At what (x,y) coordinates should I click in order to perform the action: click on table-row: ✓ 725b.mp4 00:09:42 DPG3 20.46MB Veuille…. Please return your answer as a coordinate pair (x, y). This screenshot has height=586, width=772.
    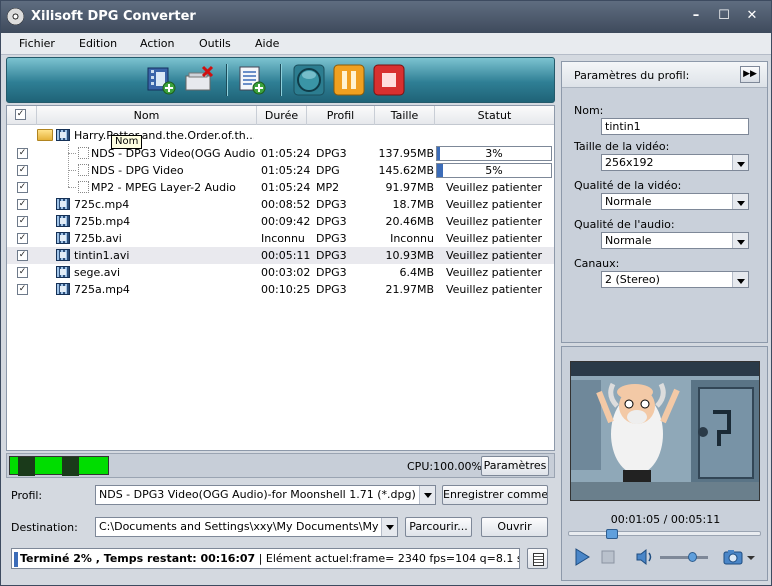
    Looking at the image, I should click on (280, 221).